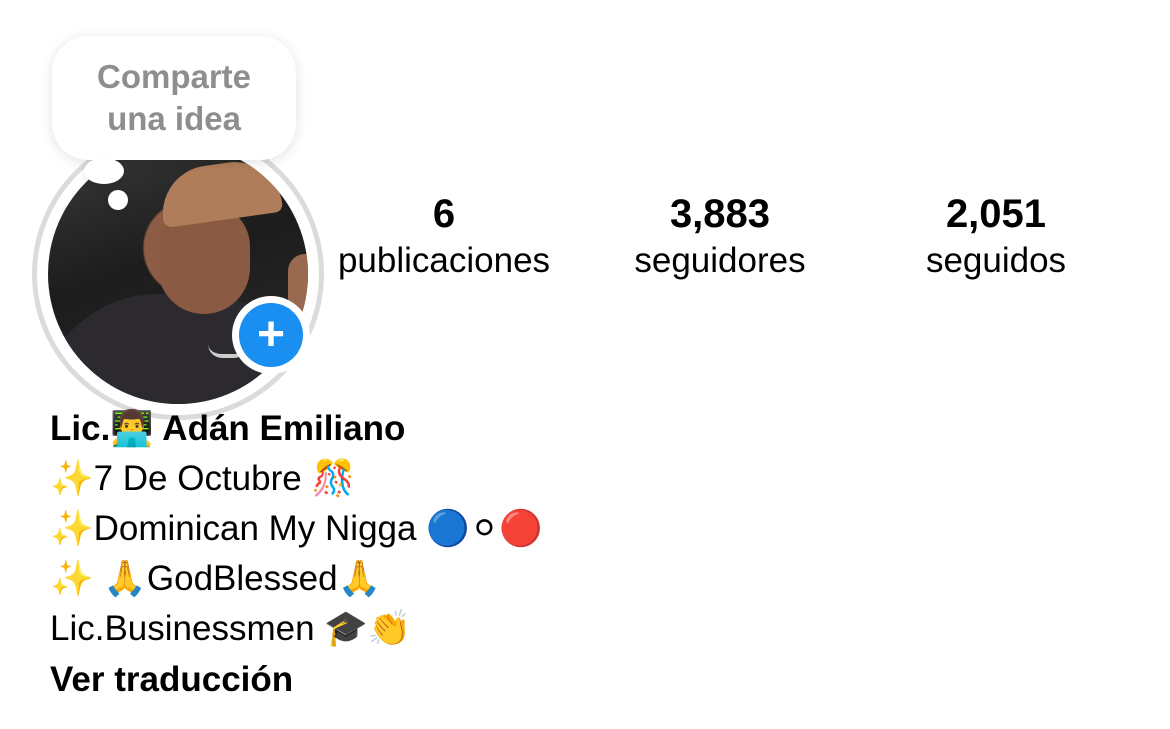  What do you see at coordinates (203, 478) in the screenshot?
I see `bio-line: ✨7 De Octubre 🎊` at bounding box center [203, 478].